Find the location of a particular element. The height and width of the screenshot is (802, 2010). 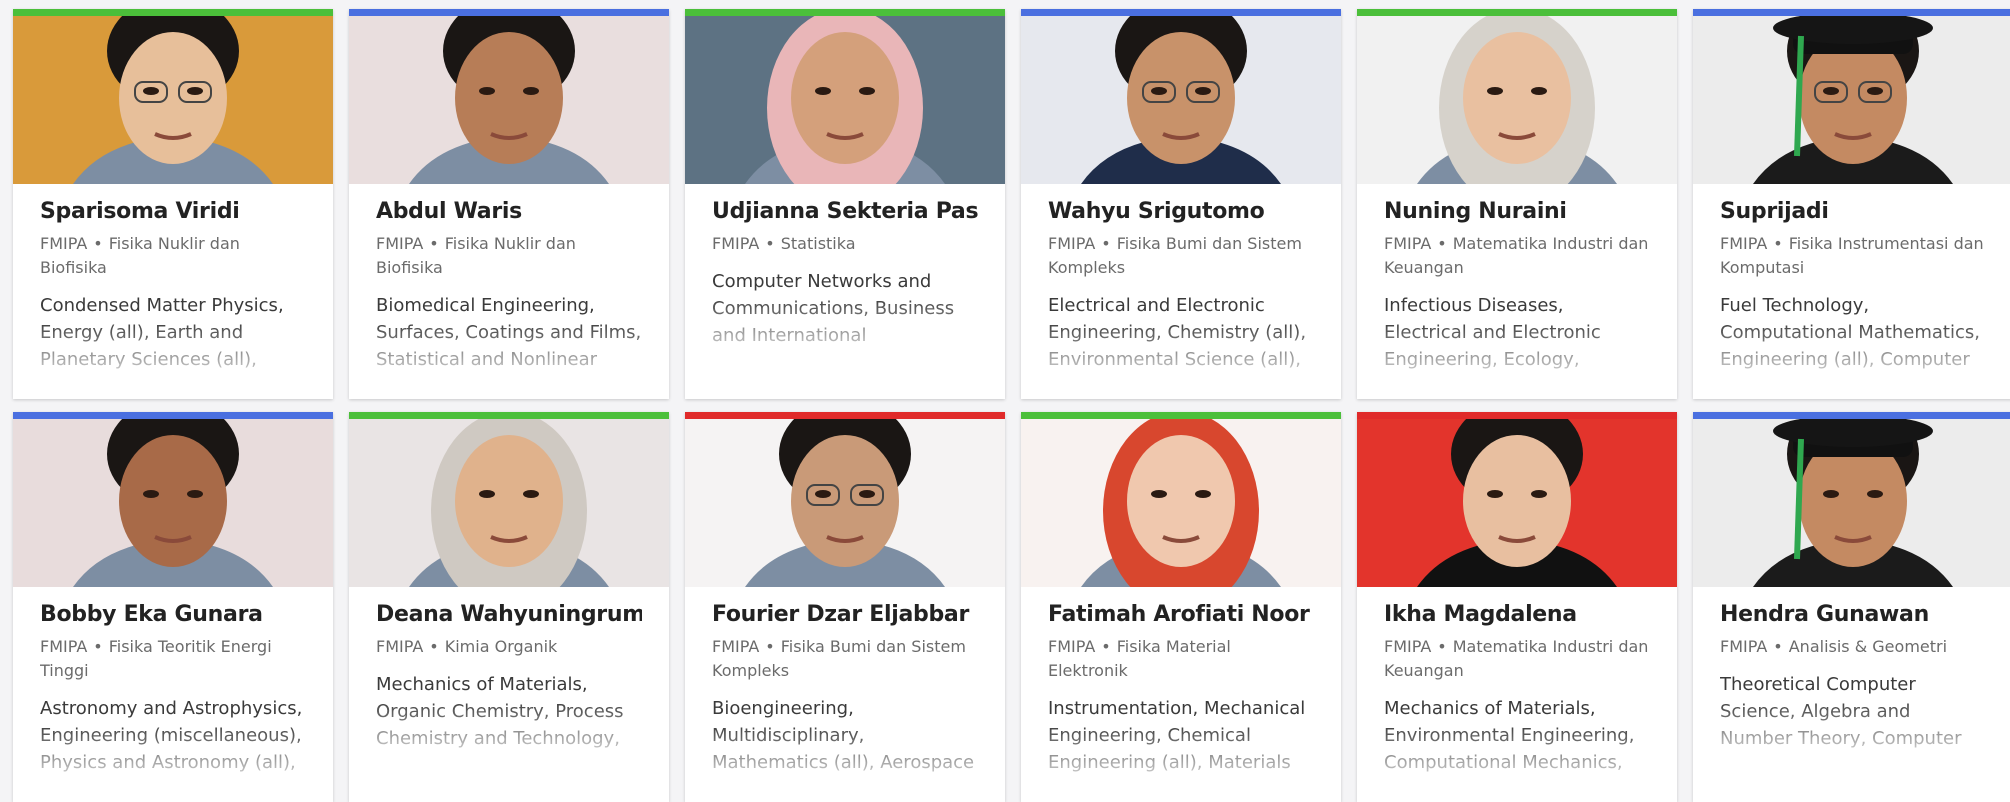

researcher-name: Udjianna Sekteria Pasaribu is located at coordinates (845, 212).